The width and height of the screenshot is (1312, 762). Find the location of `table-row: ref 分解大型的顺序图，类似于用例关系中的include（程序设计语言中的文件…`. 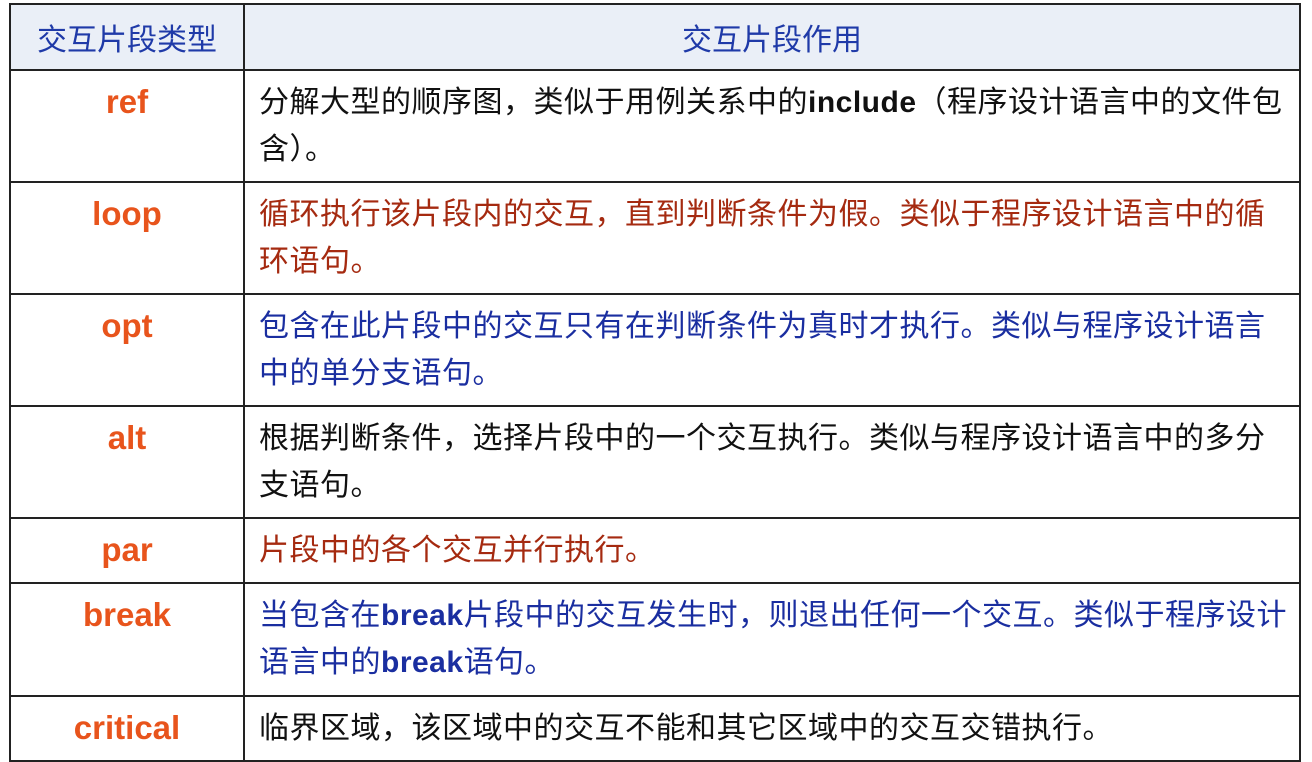

table-row: ref 分解大型的顺序图，类似于用例关系中的include（程序设计语言中的文件… is located at coordinates (655, 126).